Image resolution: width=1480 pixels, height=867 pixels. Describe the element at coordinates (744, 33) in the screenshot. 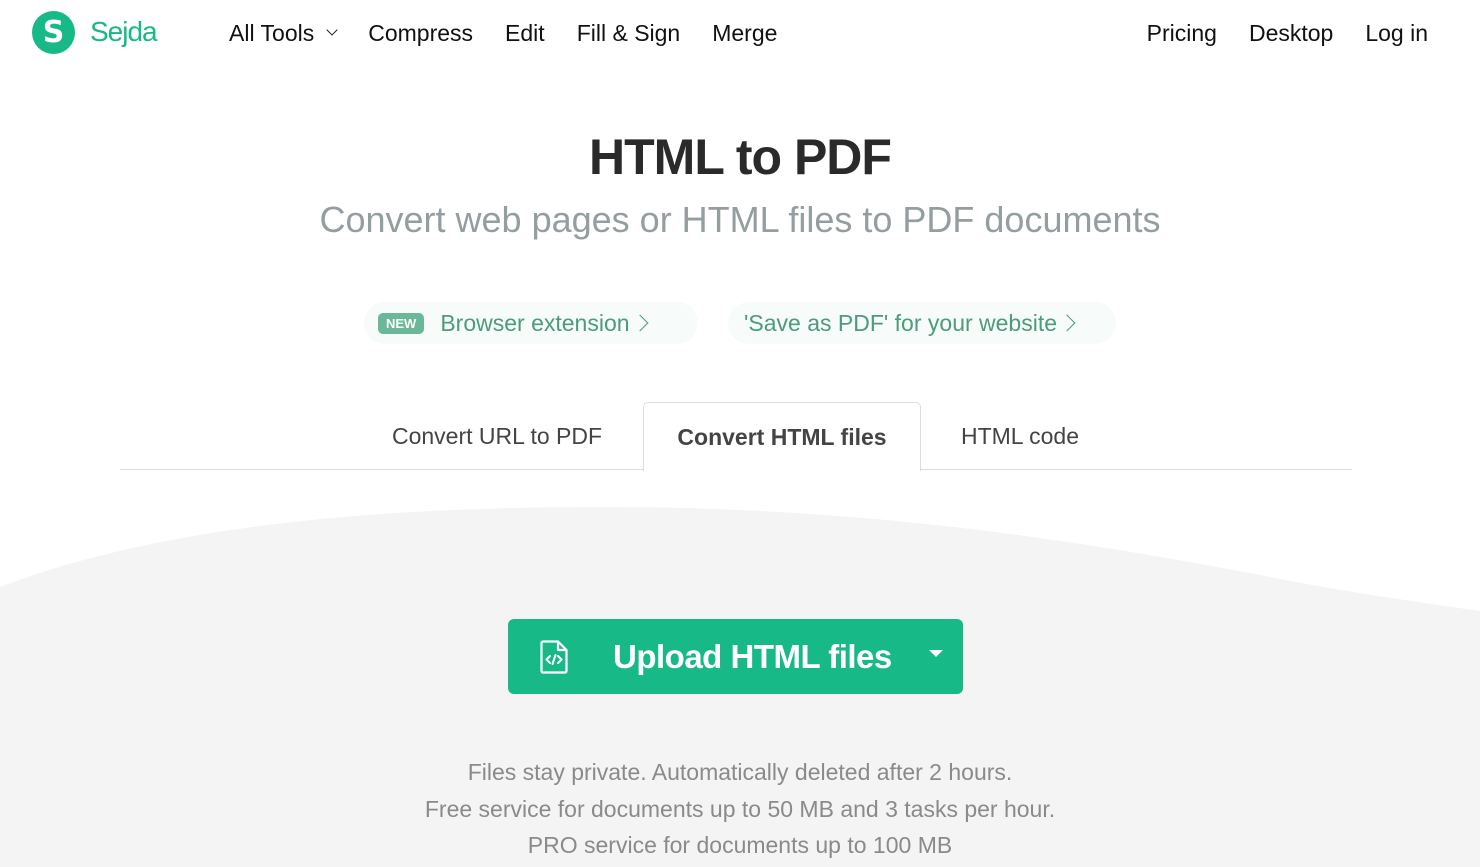

I see `nav-merge: Merge` at that location.